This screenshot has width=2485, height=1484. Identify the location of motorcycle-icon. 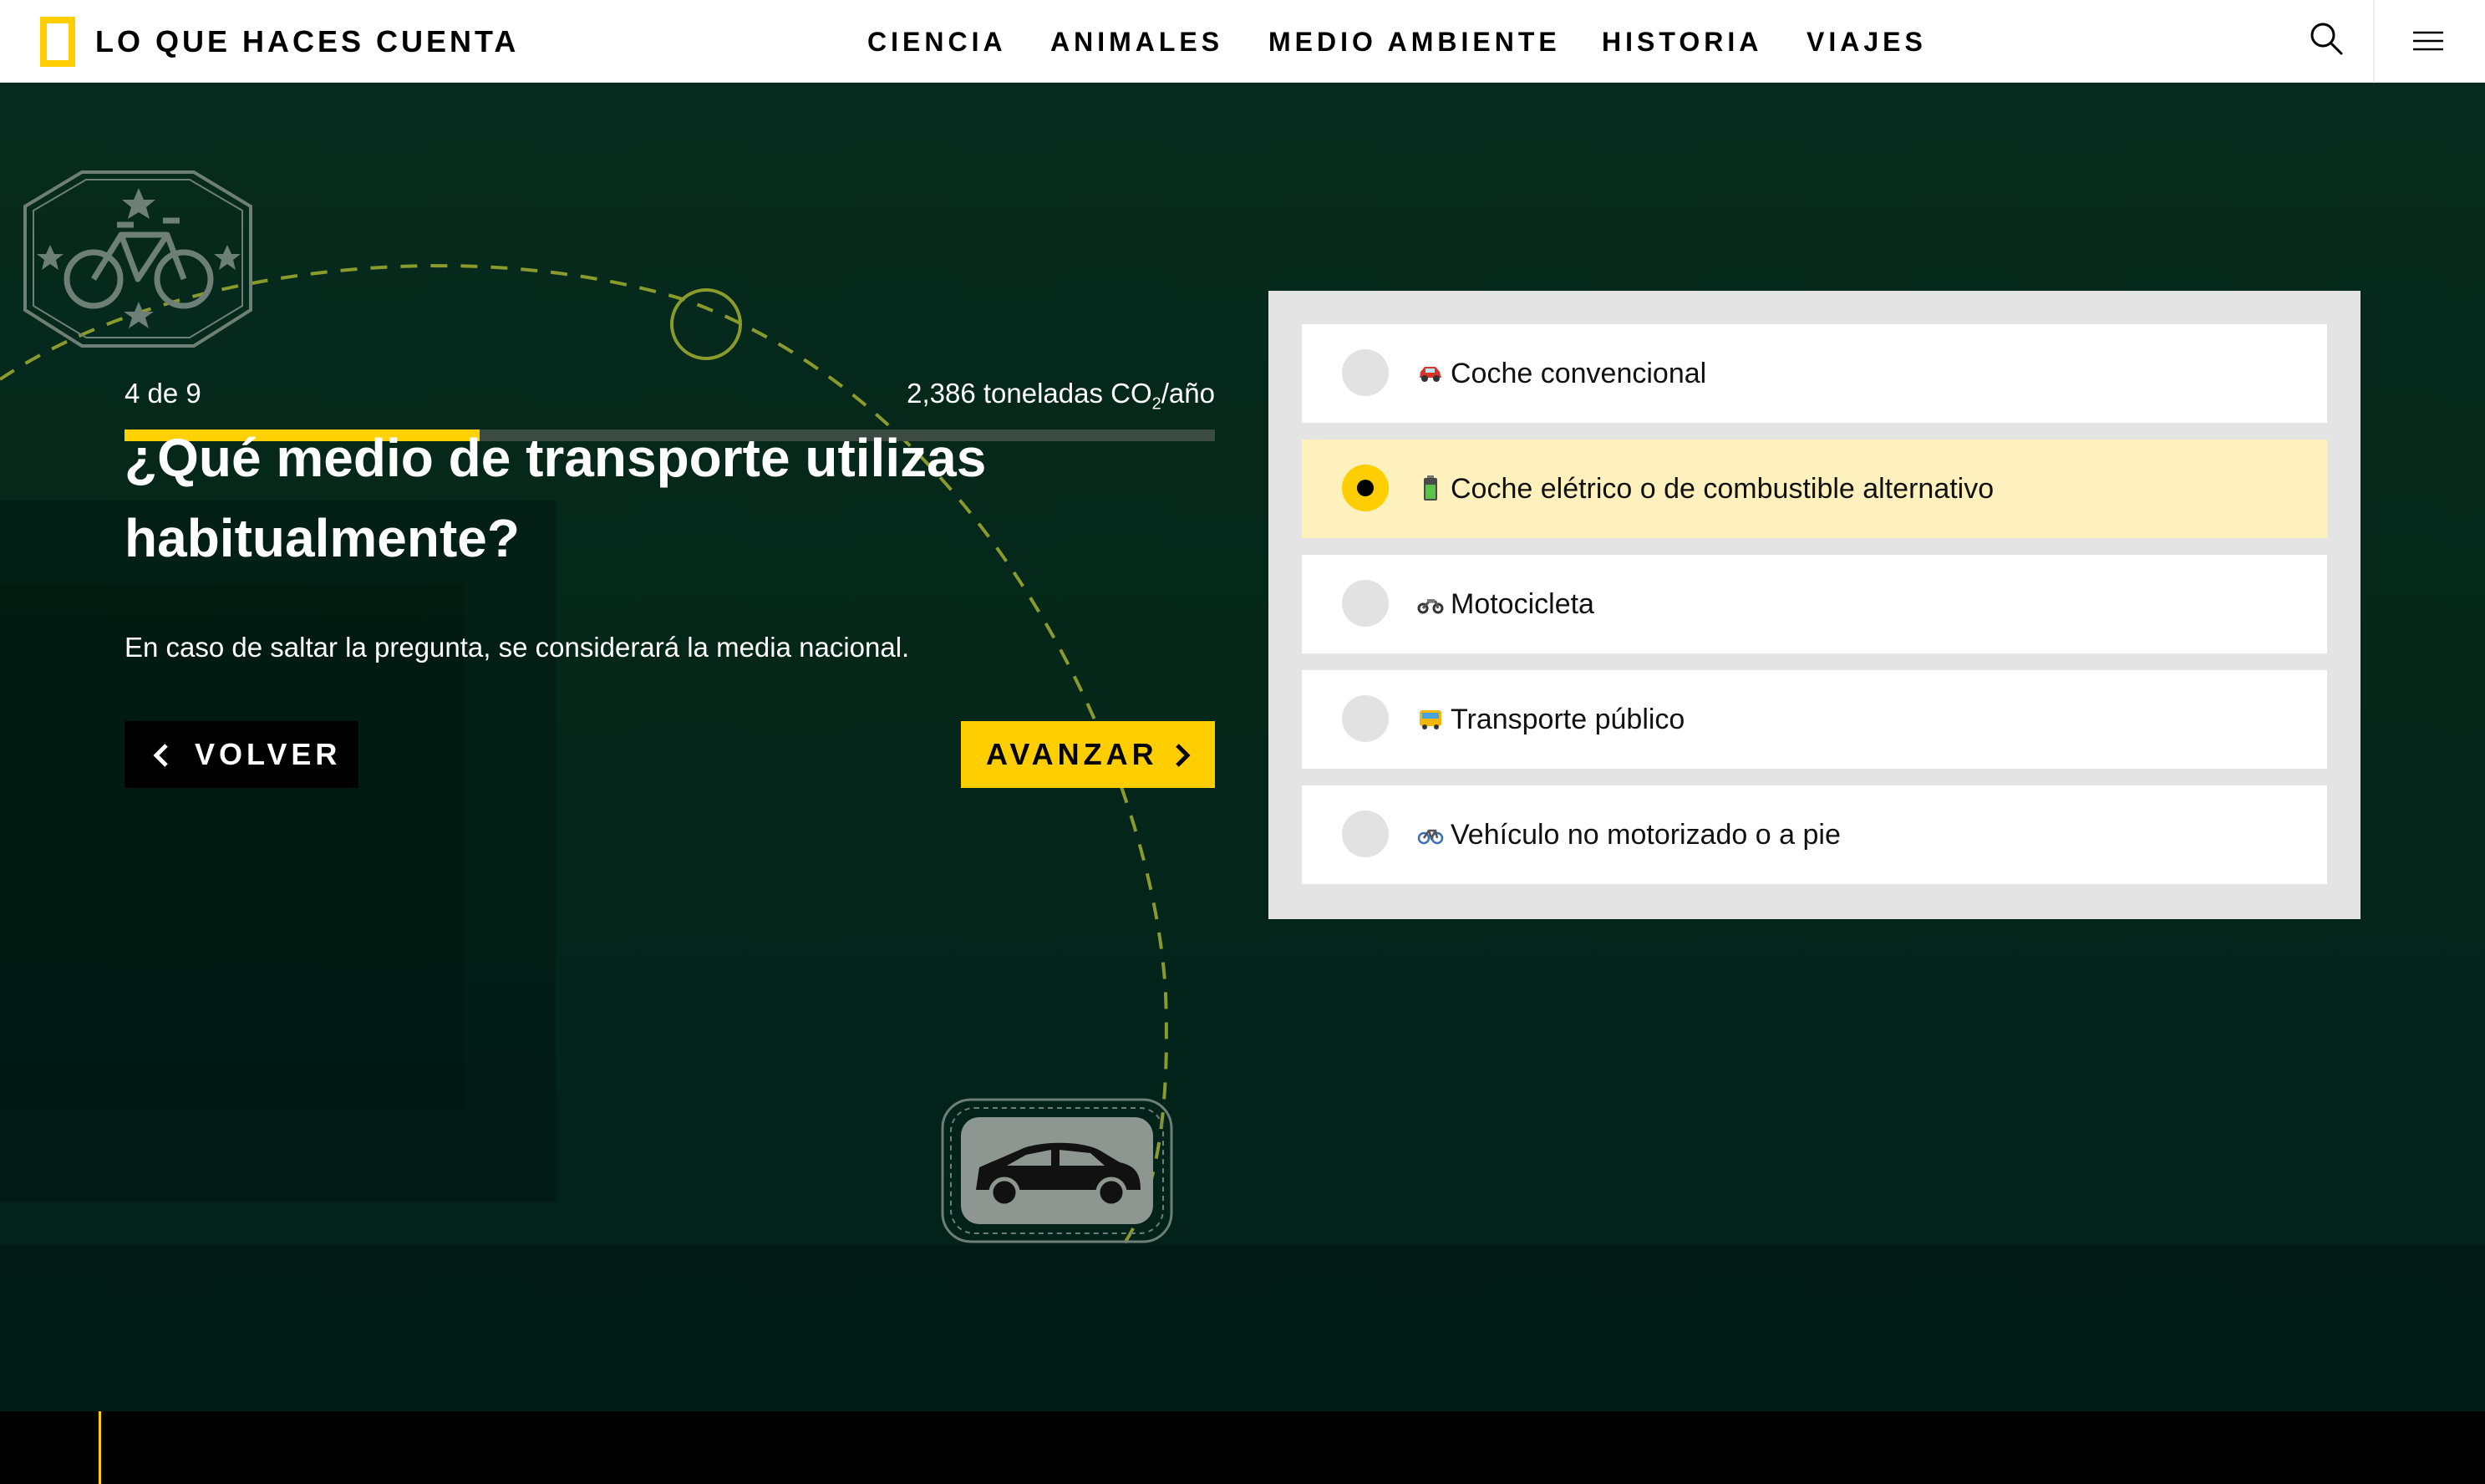
(1430, 606).